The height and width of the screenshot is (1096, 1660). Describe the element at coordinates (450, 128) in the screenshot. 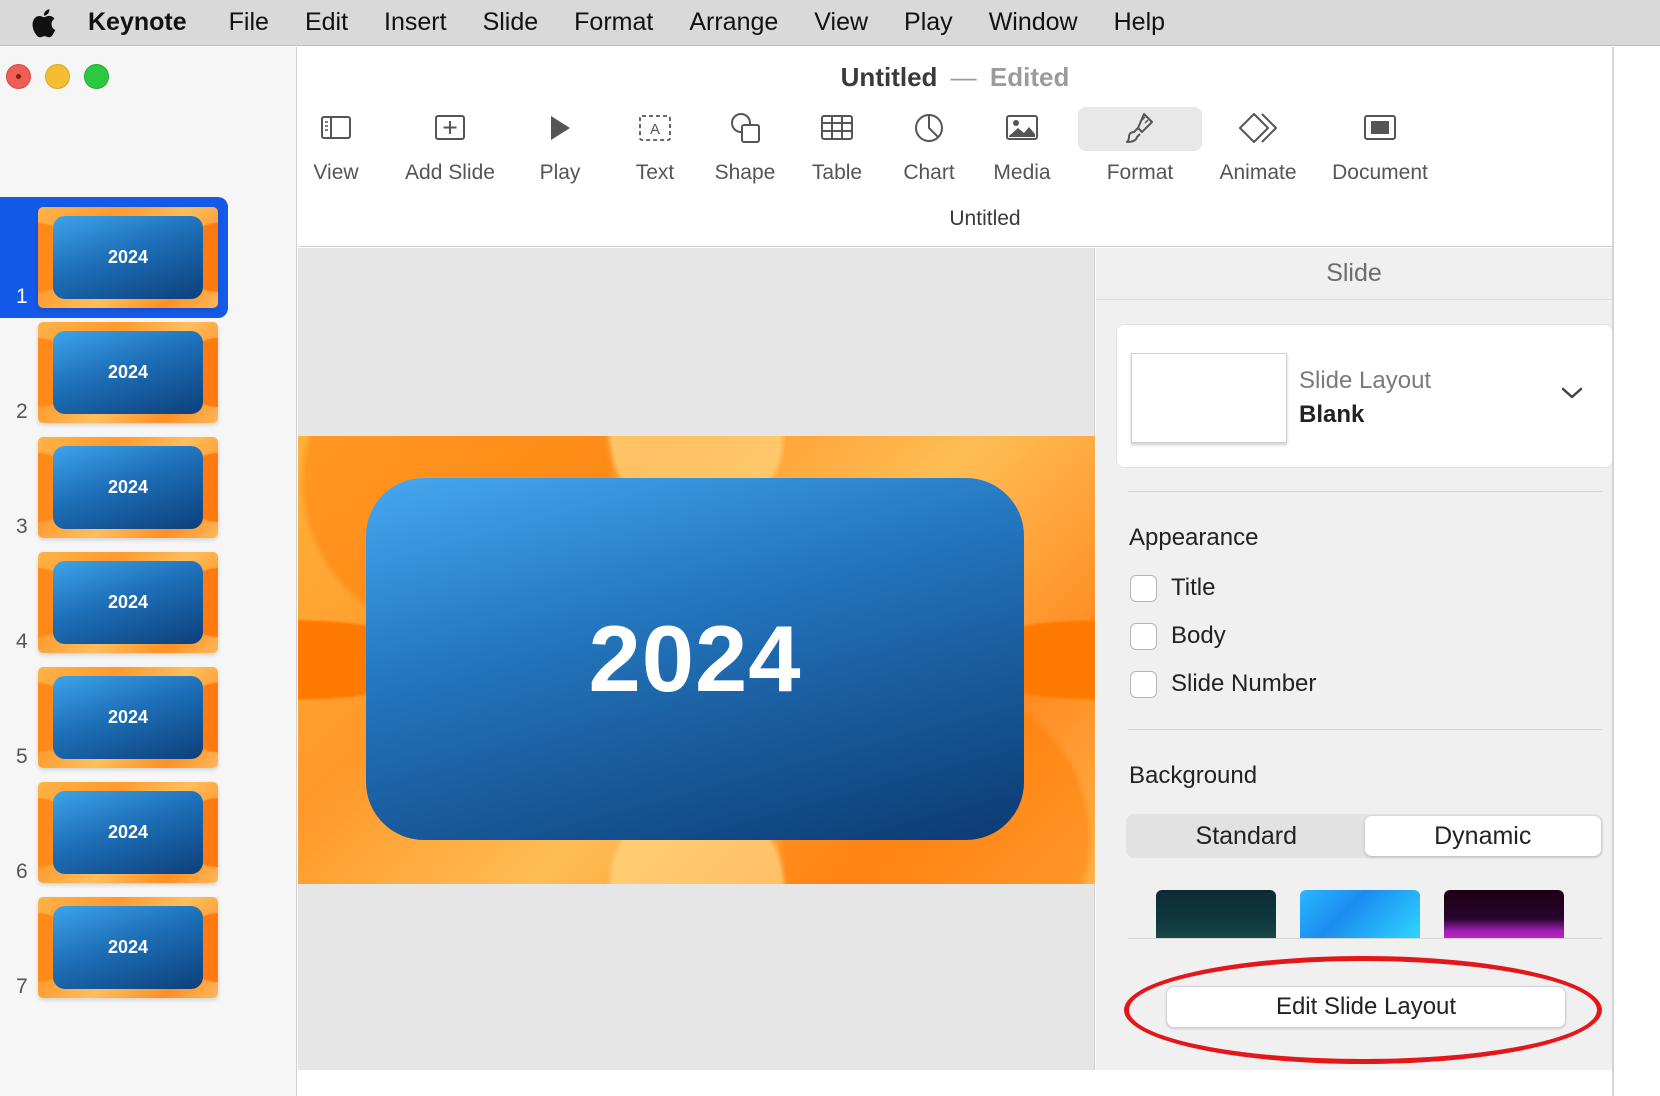

I see `add-slide-icon` at that location.